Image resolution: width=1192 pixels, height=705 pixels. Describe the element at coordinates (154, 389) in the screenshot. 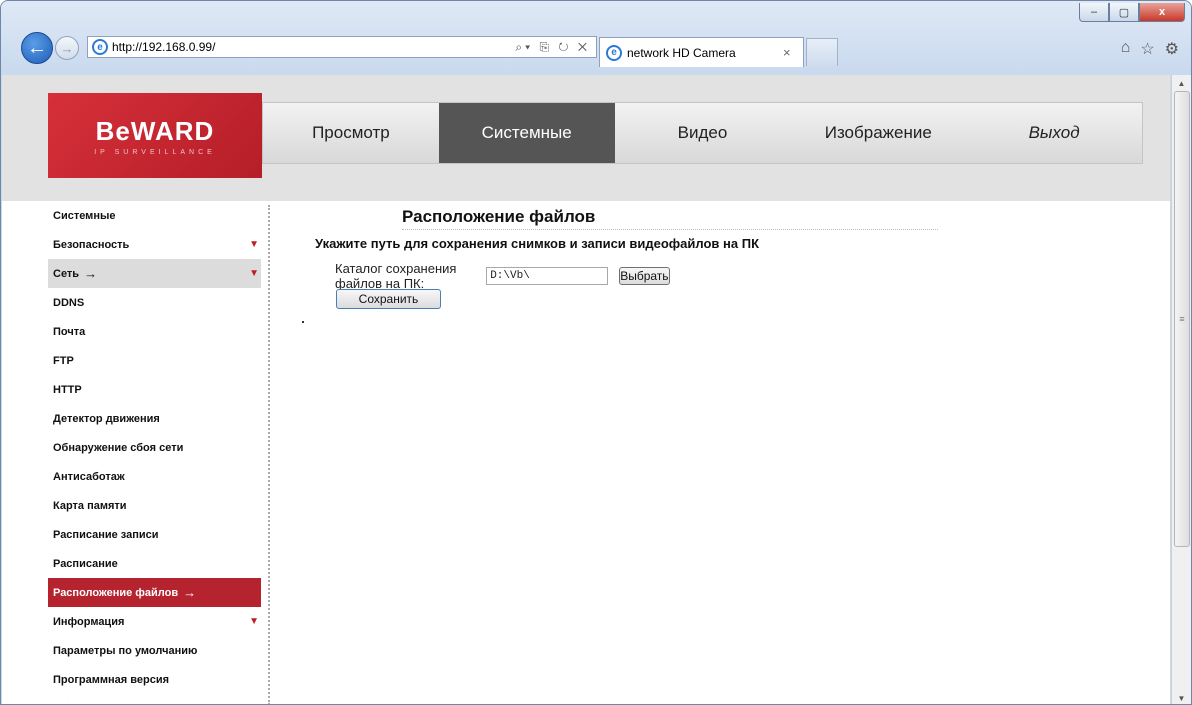

I see `sidebar-item: HTTP` at that location.